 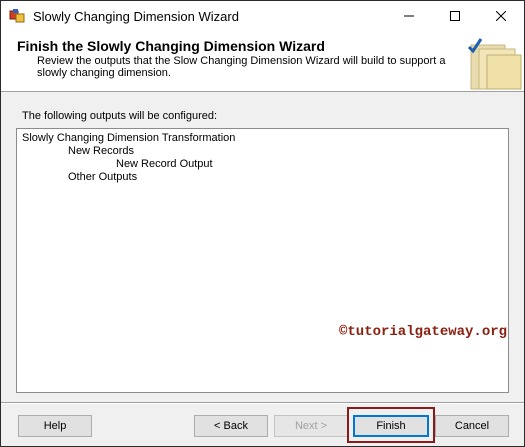 What do you see at coordinates (409, 16) in the screenshot?
I see `minimize-icon` at bounding box center [409, 16].